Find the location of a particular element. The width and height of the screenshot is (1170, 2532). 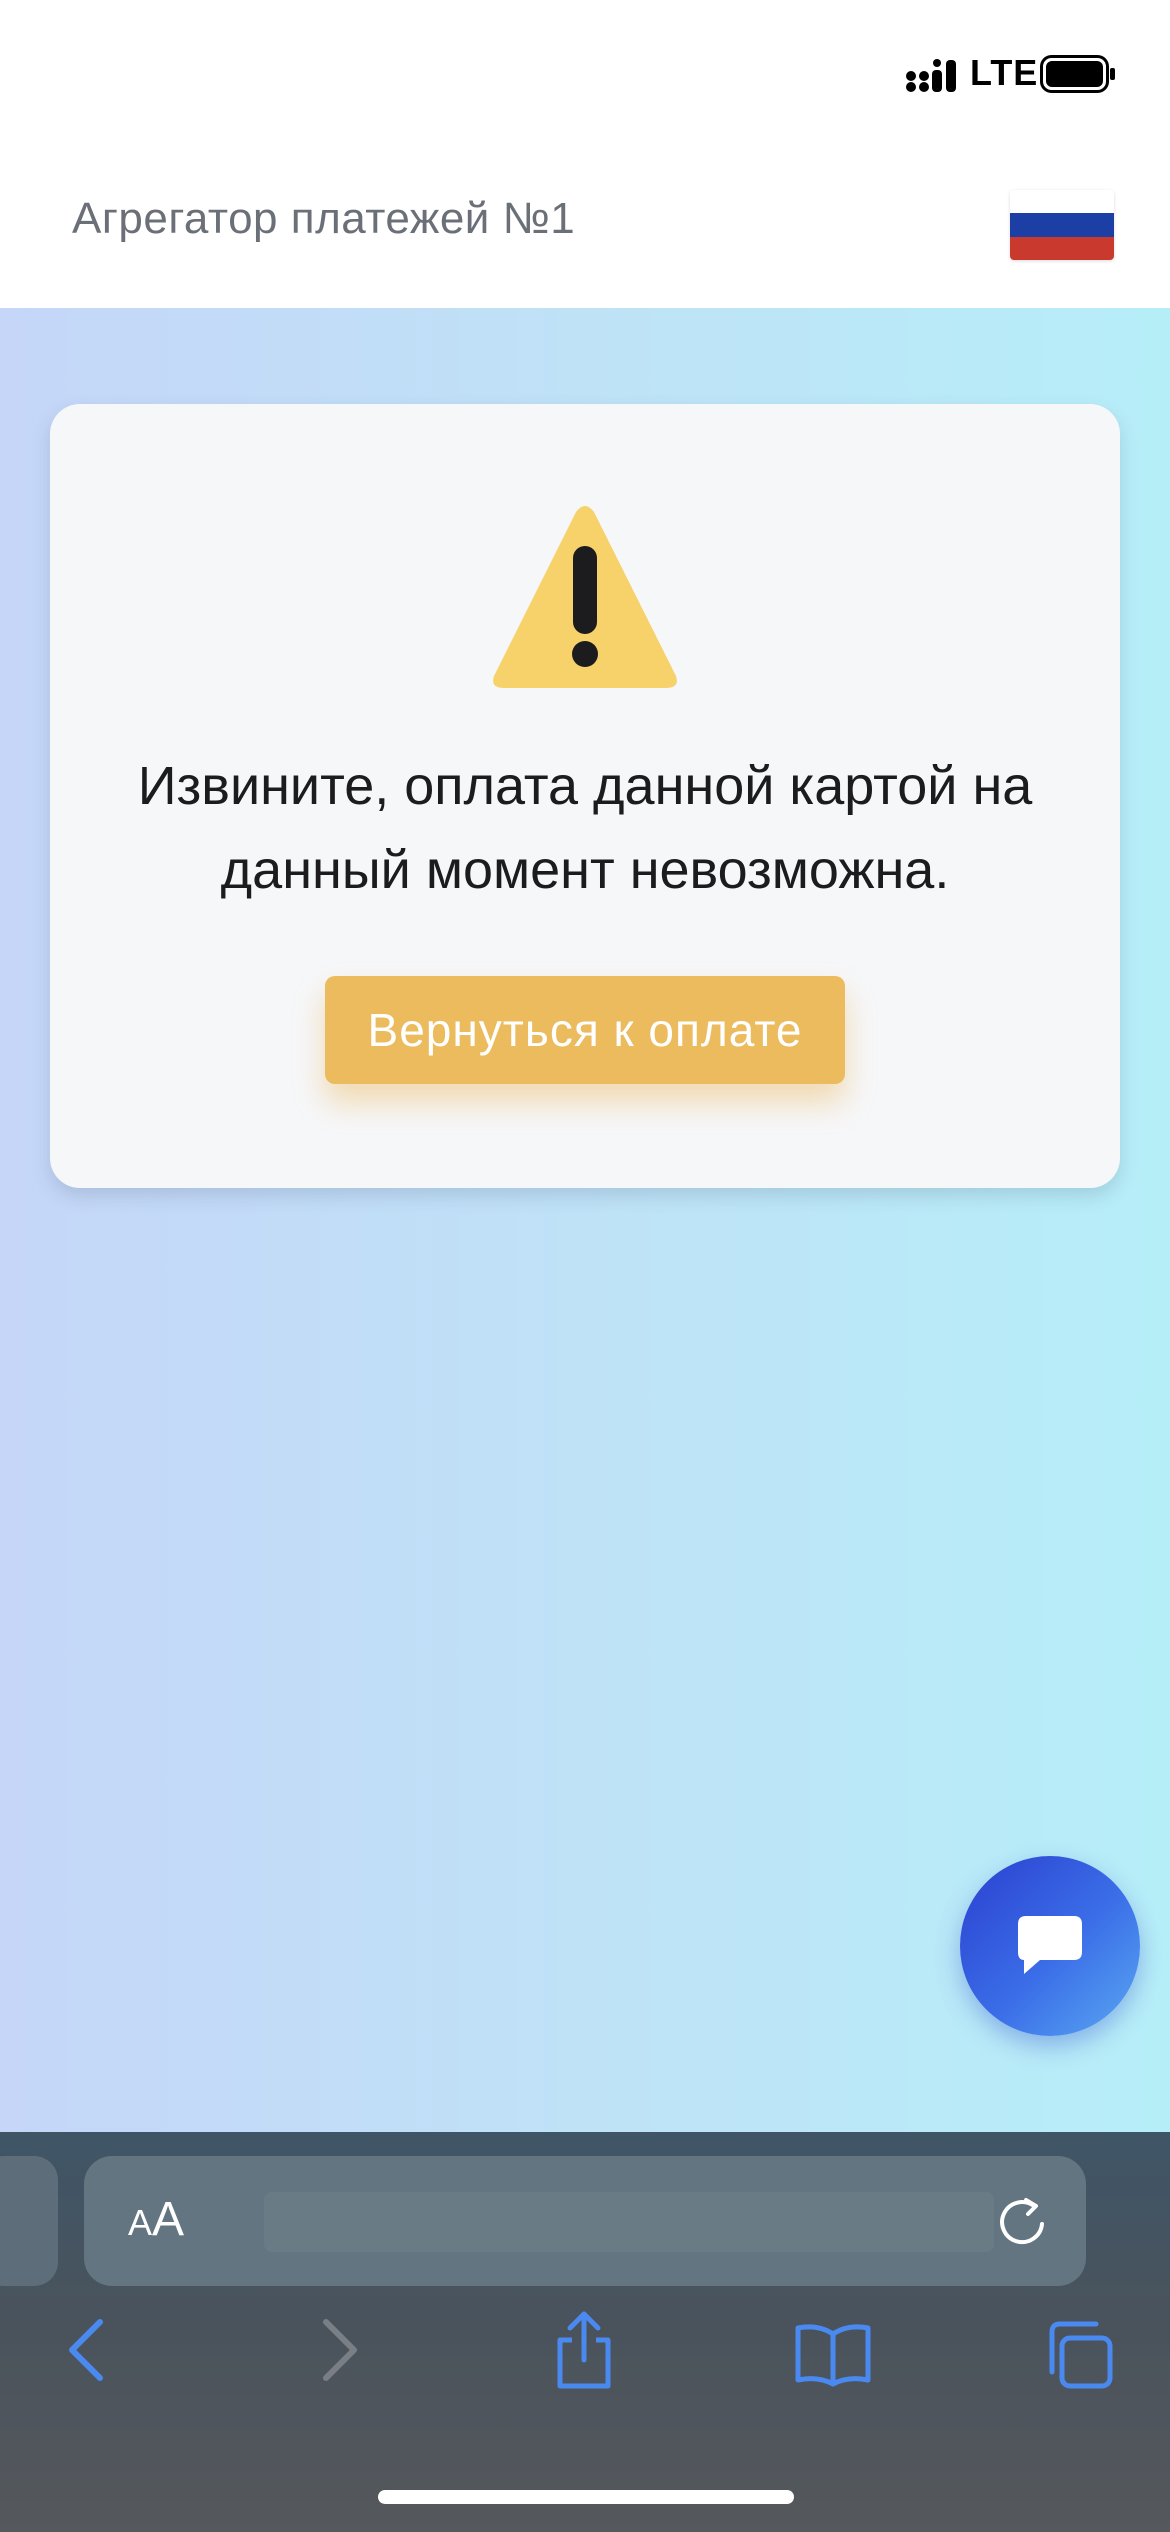

tabs-icon is located at coordinates (1079, 2355).